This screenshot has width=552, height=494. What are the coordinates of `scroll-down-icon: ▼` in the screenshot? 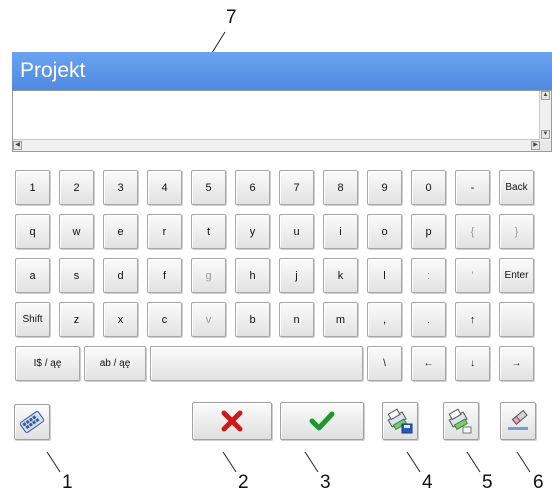 It's located at (545, 134).